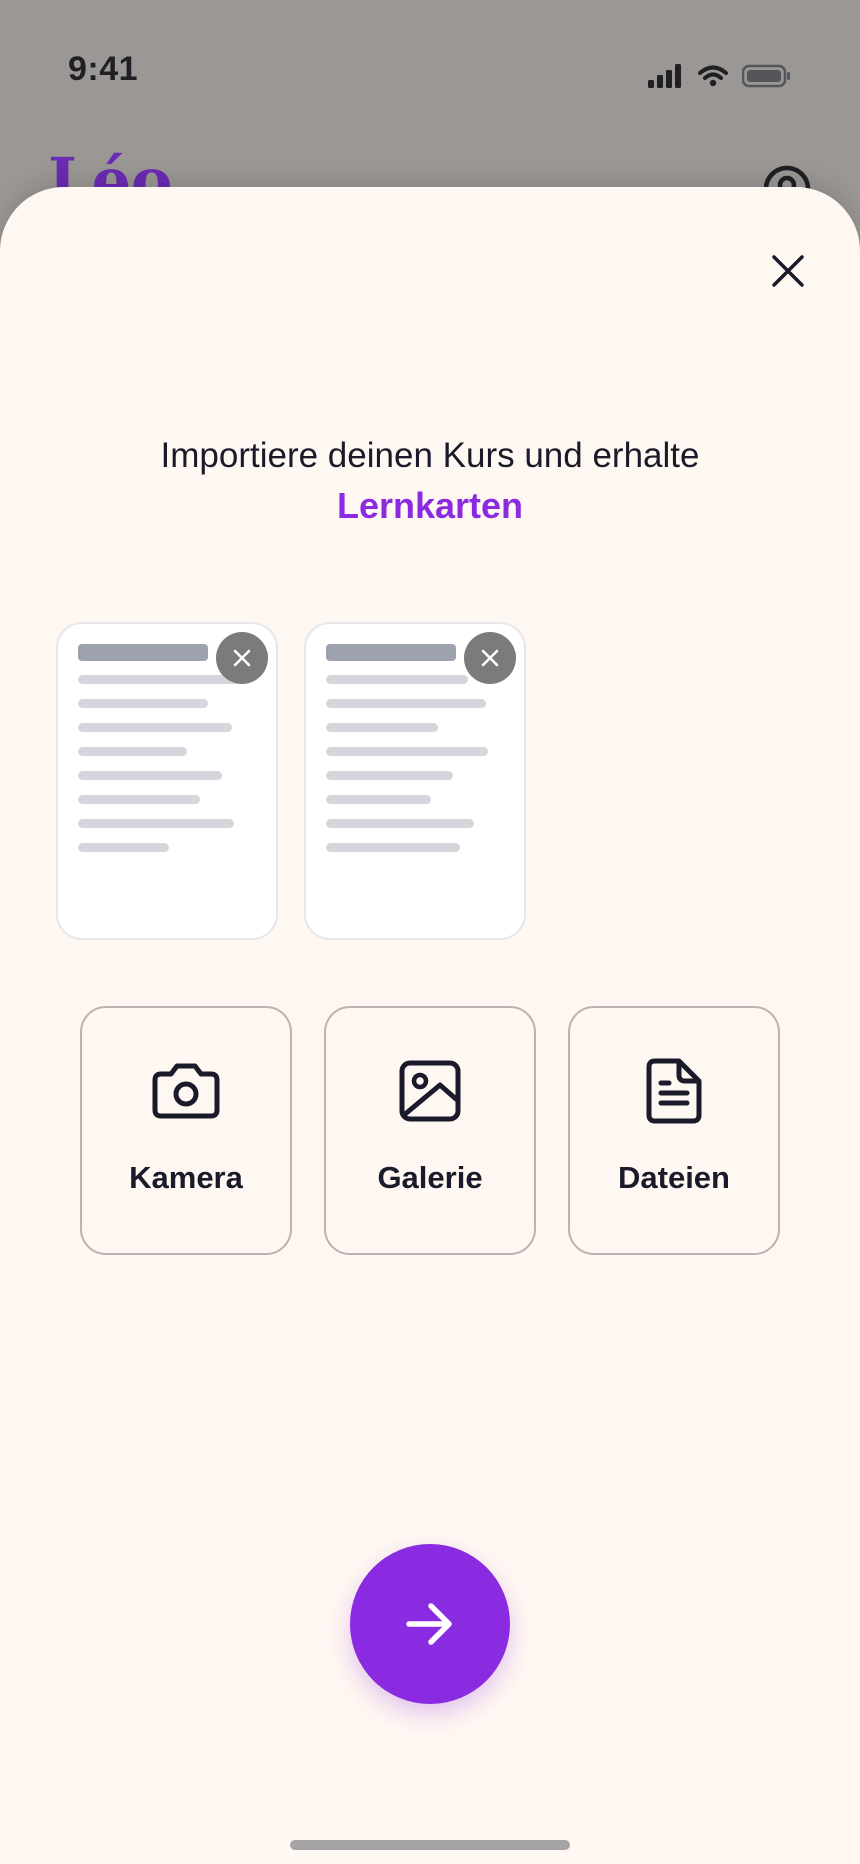 Image resolution: width=860 pixels, height=1864 pixels. I want to click on files-button: Dateien, so click(674, 1130).